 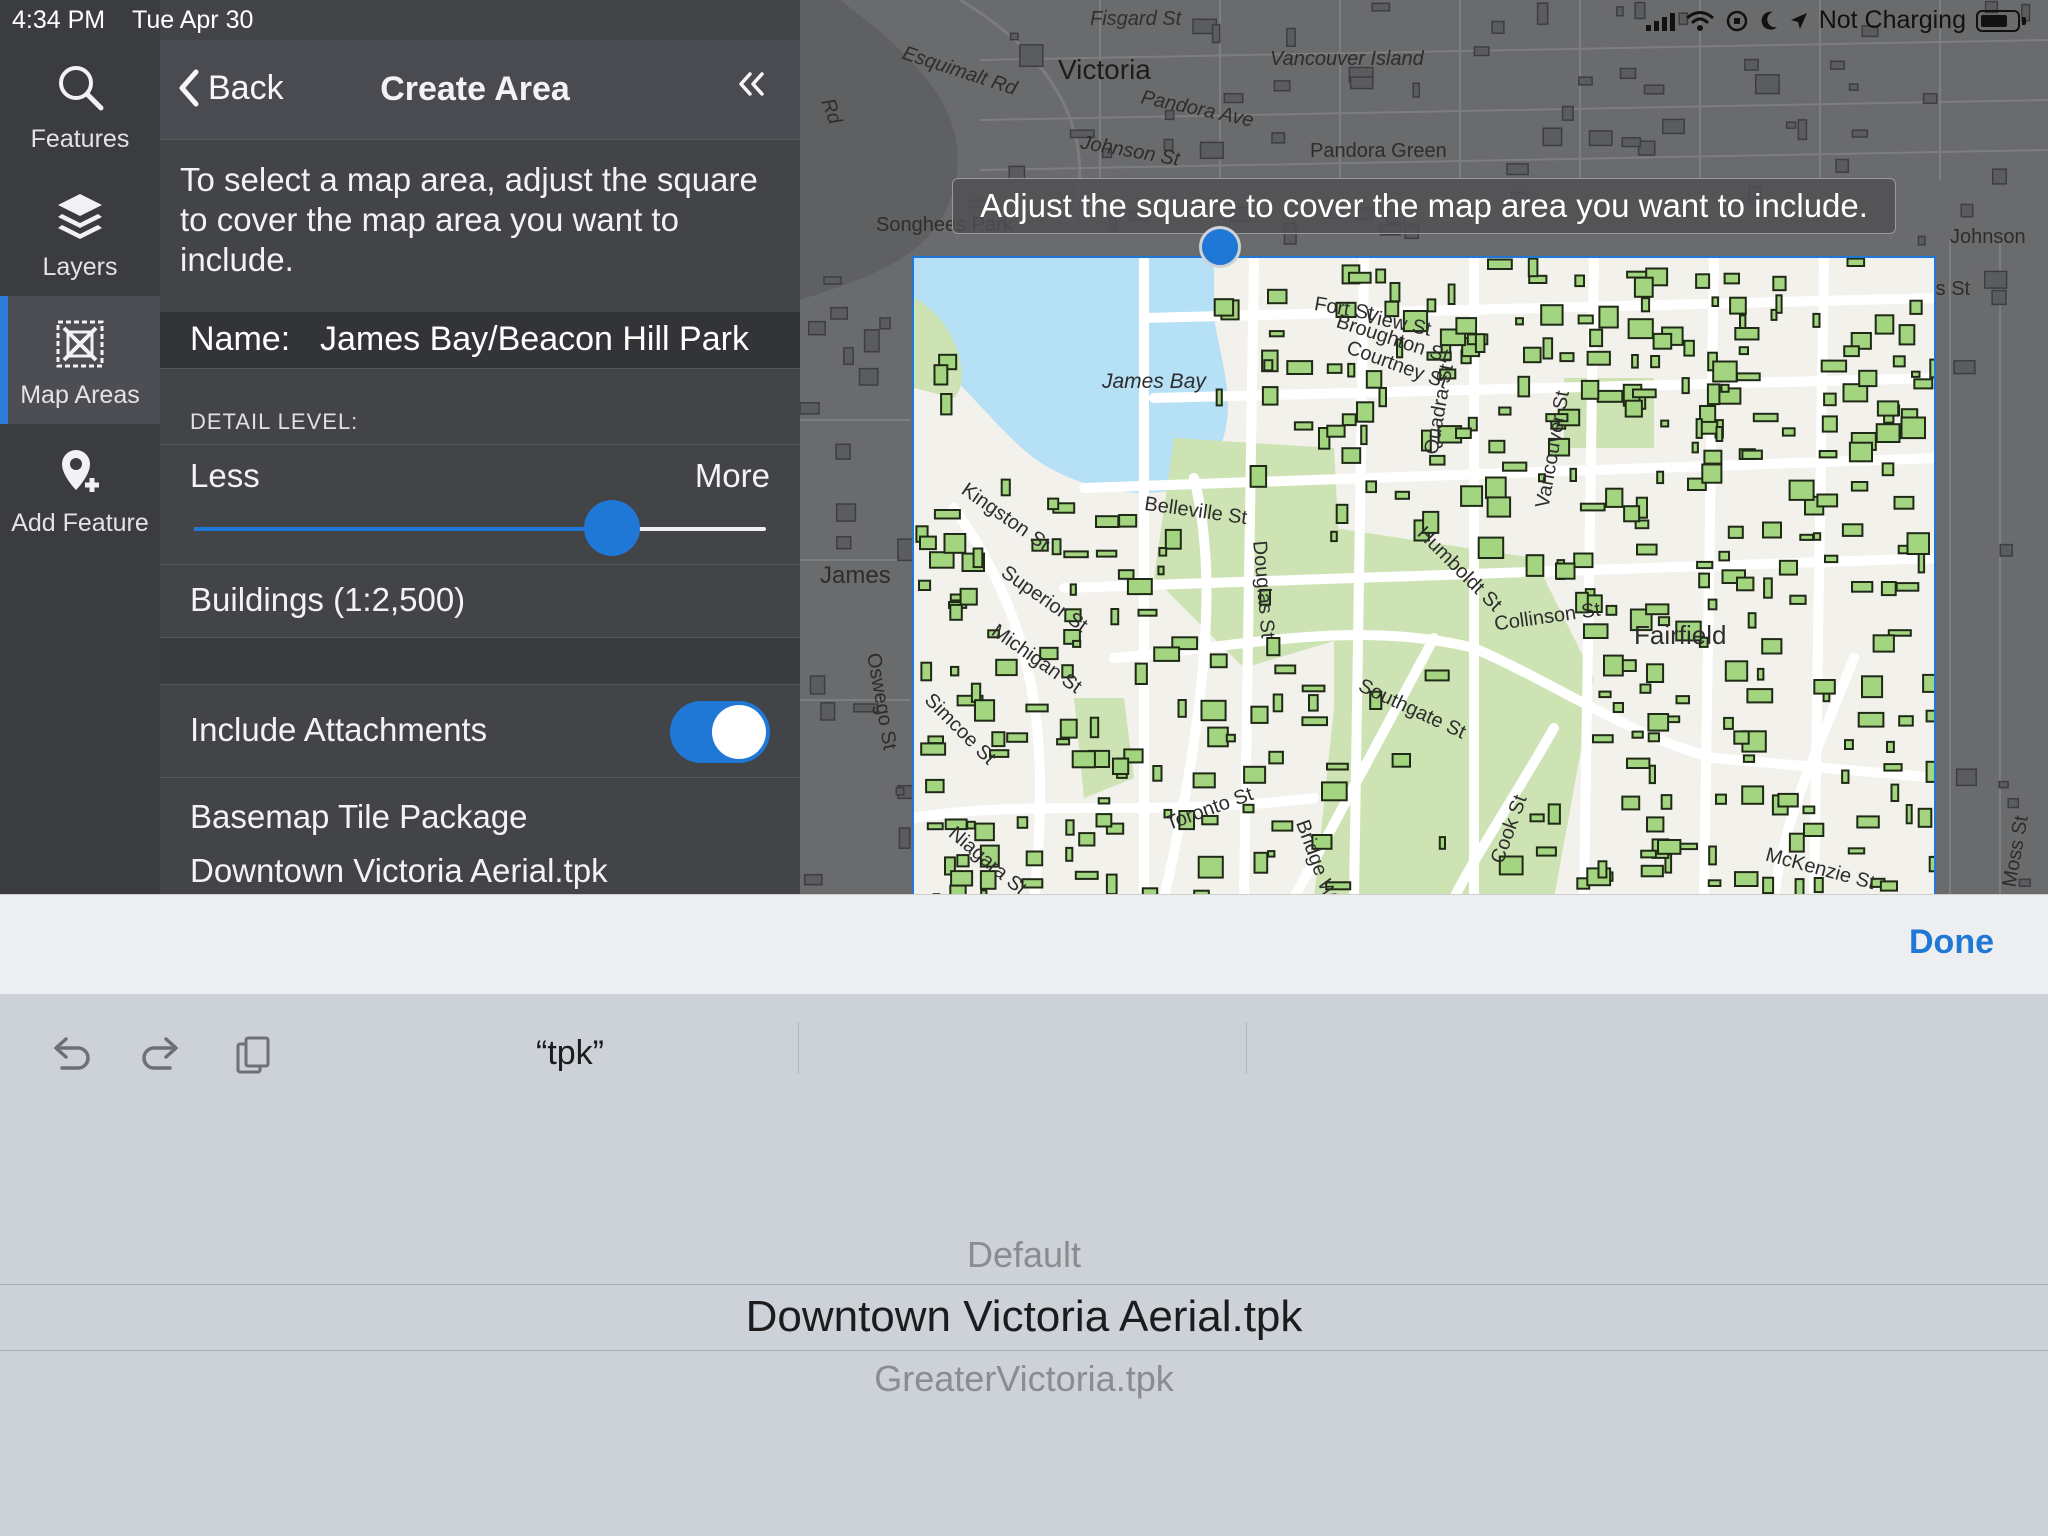 What do you see at coordinates (399, 871) in the screenshot?
I see `basemap-value: Downtown Victoria Aerial.tpk` at bounding box center [399, 871].